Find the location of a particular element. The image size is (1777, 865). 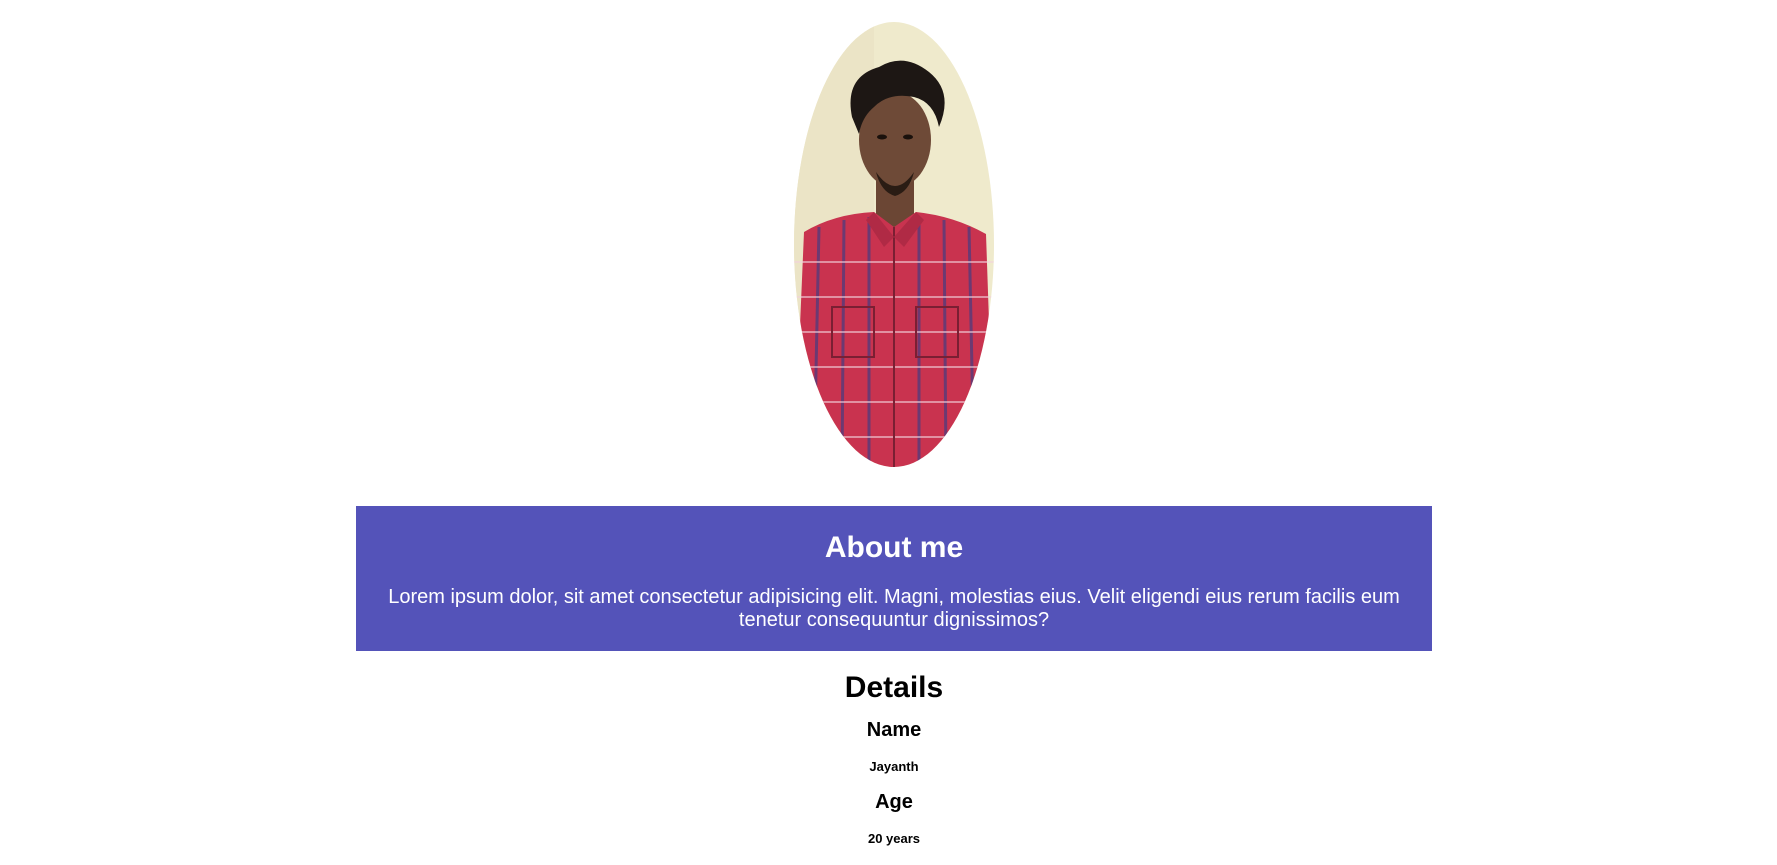

about-heading: About me is located at coordinates (894, 547).